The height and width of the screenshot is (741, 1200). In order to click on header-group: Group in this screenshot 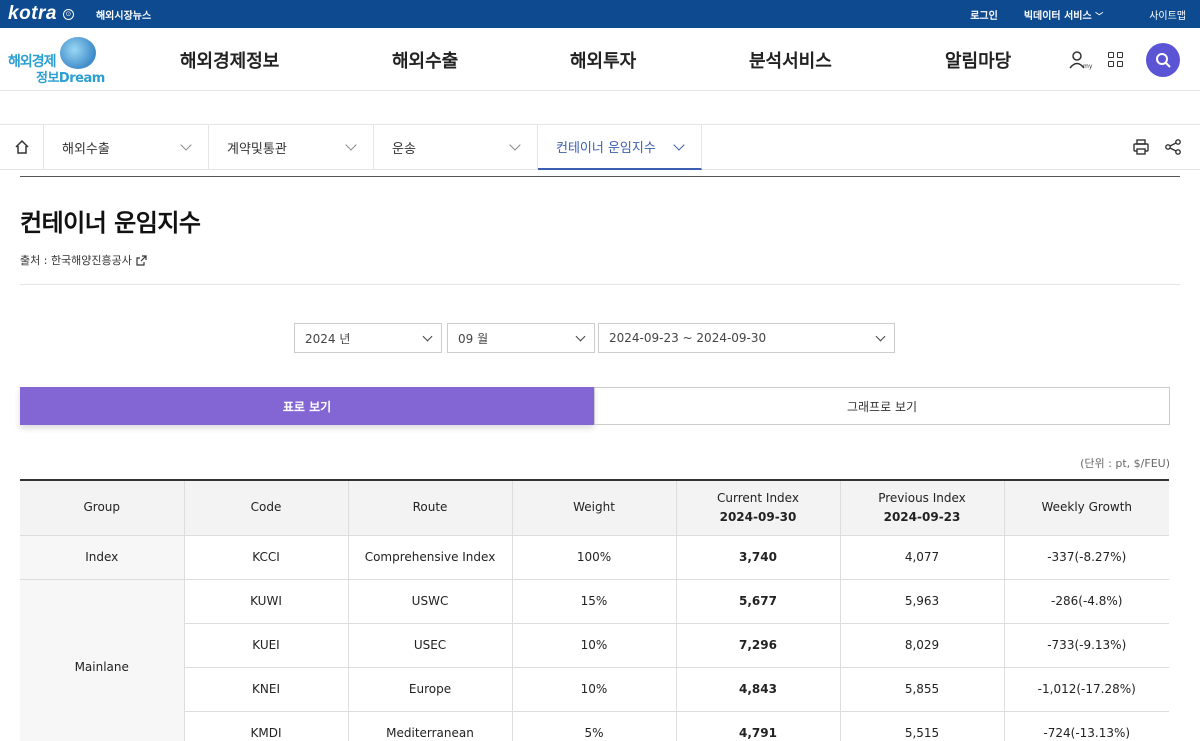, I will do `click(102, 507)`.